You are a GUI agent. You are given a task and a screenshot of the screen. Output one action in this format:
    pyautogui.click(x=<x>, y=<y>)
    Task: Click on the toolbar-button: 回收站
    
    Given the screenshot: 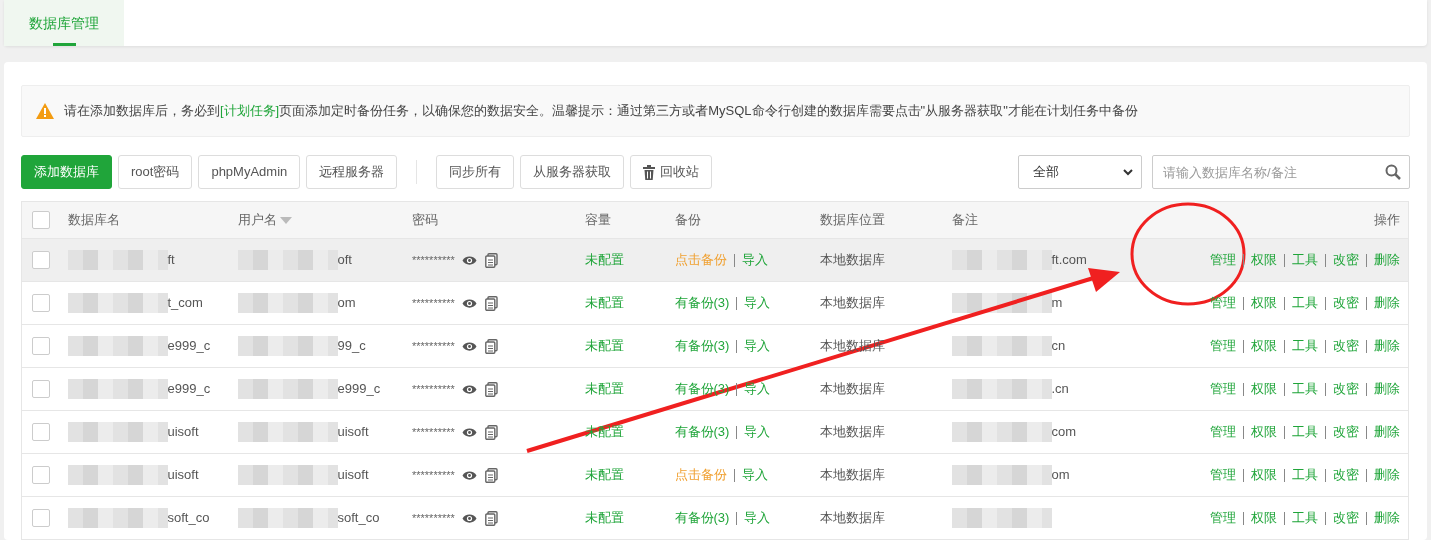 What is the action you would take?
    pyautogui.click(x=671, y=172)
    